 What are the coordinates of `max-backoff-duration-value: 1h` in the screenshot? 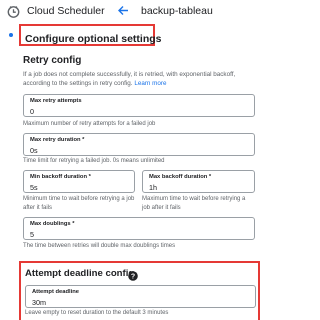 It's located at (153, 187).